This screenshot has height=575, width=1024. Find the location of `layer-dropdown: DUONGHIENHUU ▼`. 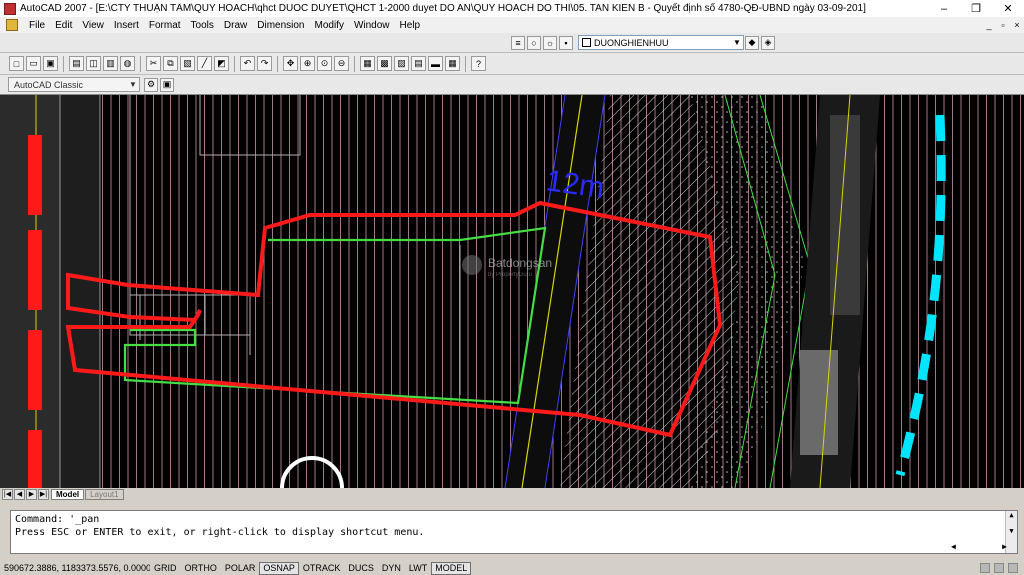

layer-dropdown: DUONGHIENHUU ▼ is located at coordinates (661, 42).